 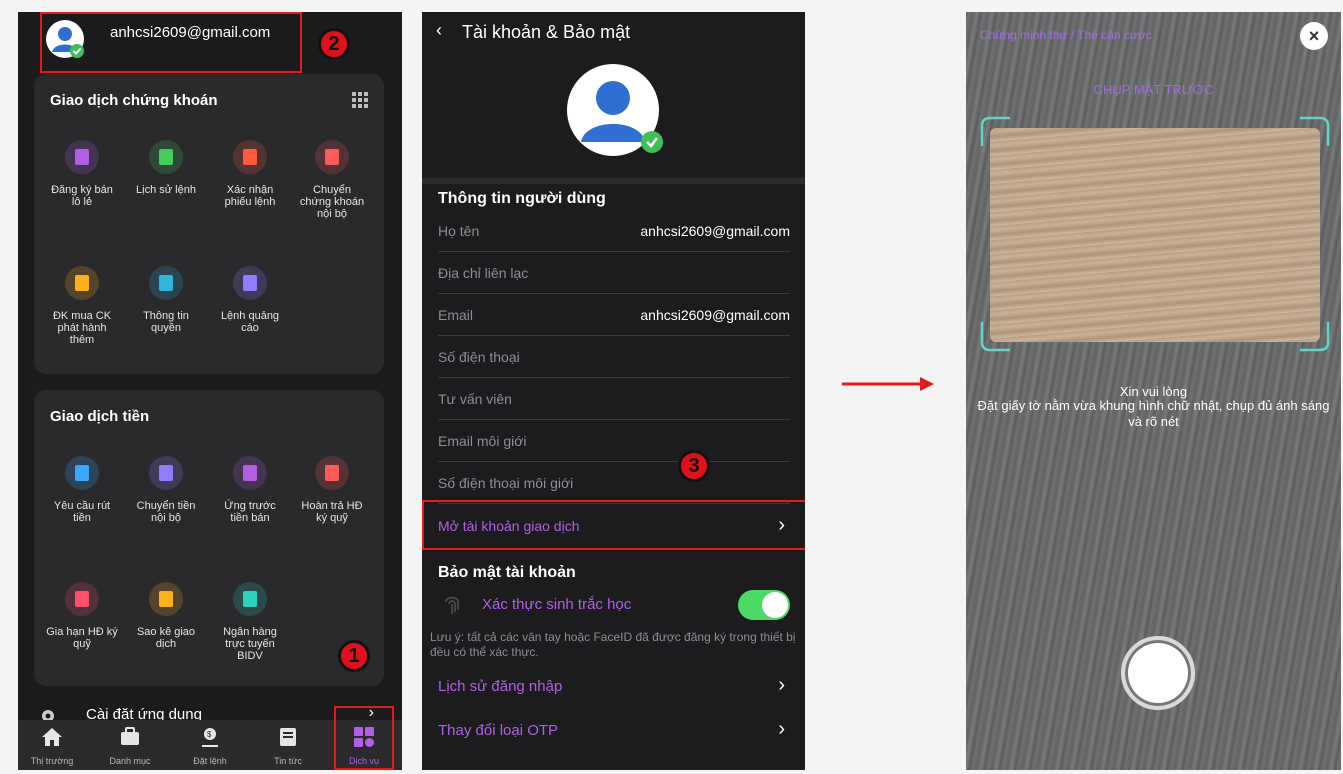 I want to click on close-icon: ×, so click(x=1314, y=35).